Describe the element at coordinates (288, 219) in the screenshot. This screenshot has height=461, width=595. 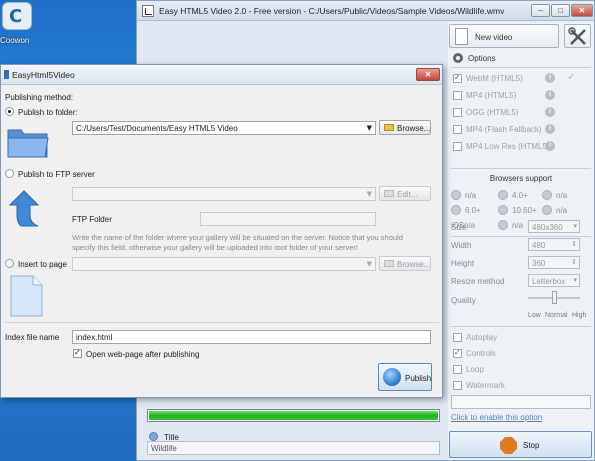
I see `ftp-folder-input` at that location.